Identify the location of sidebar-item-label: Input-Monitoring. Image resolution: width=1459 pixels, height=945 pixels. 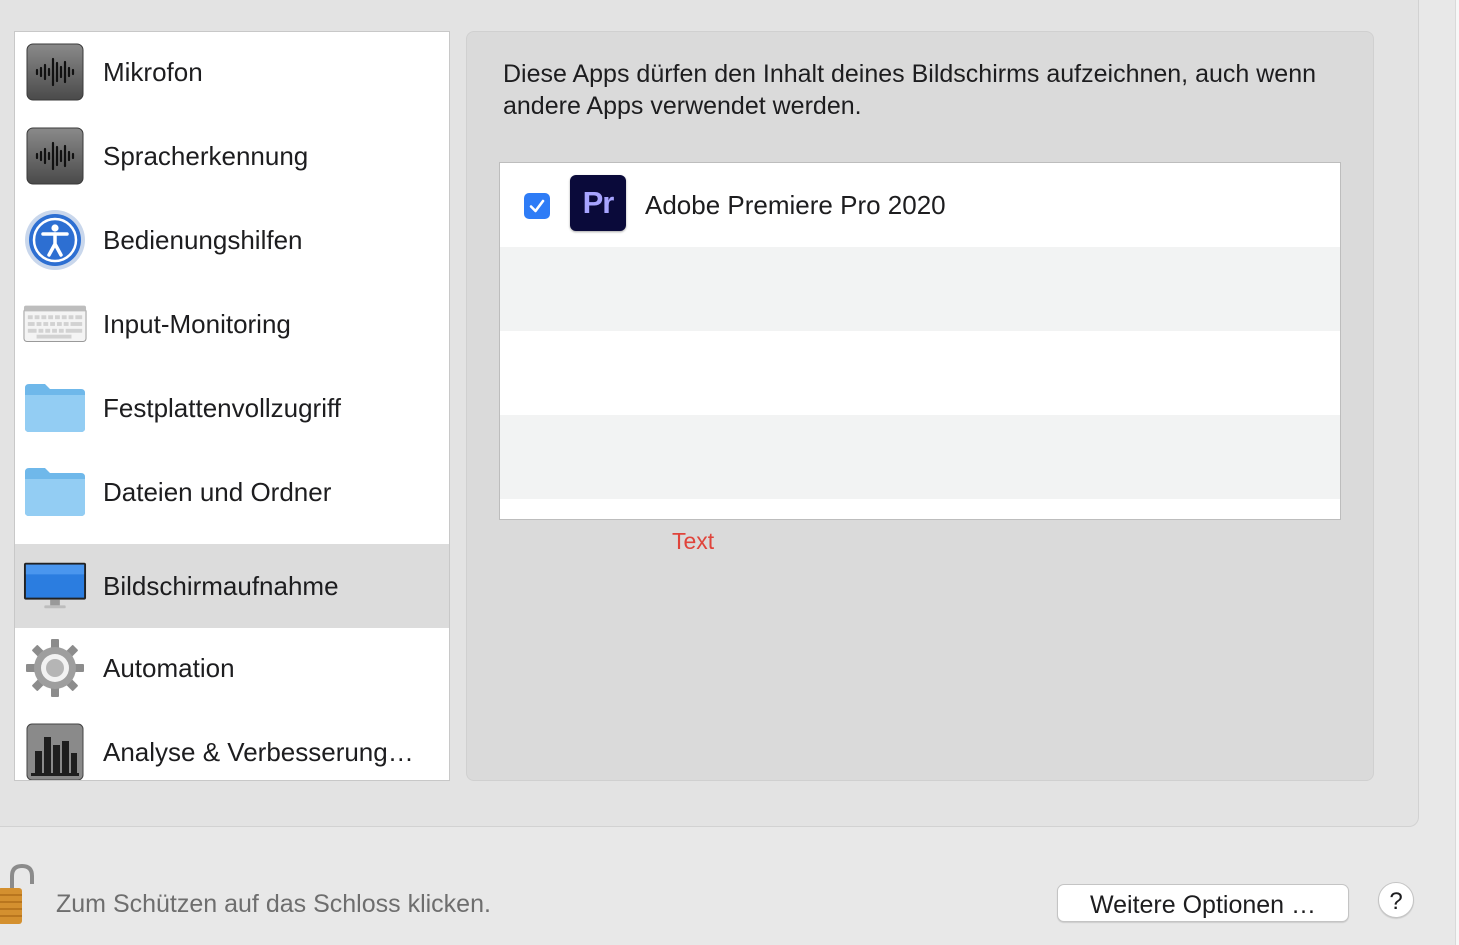
(197, 324).